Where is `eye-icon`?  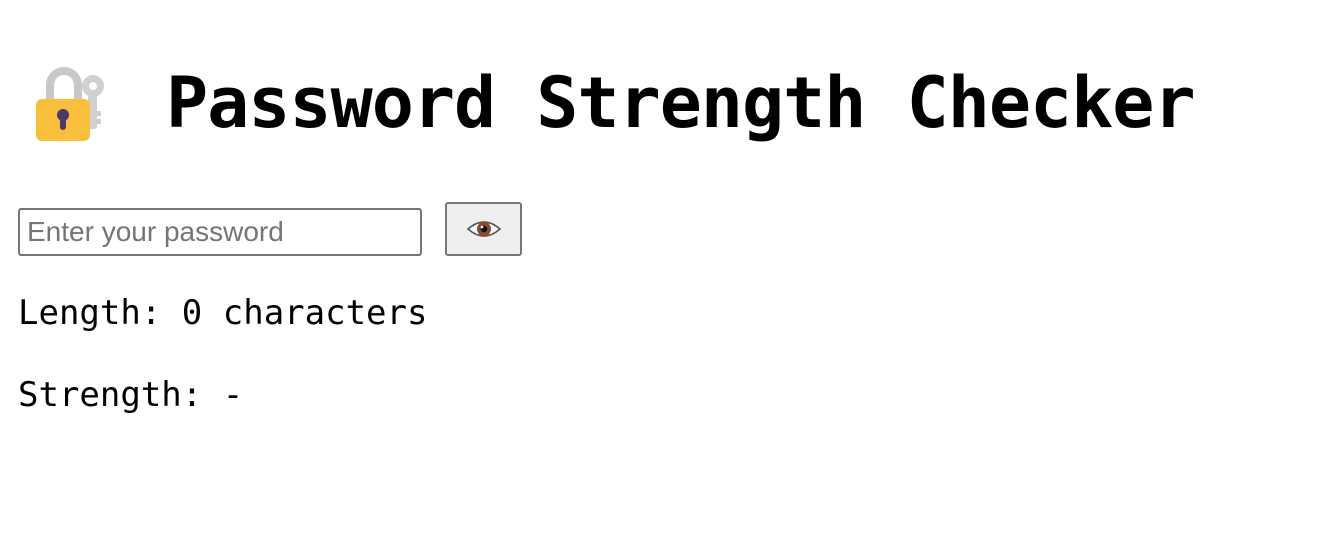
eye-icon is located at coordinates (483, 229).